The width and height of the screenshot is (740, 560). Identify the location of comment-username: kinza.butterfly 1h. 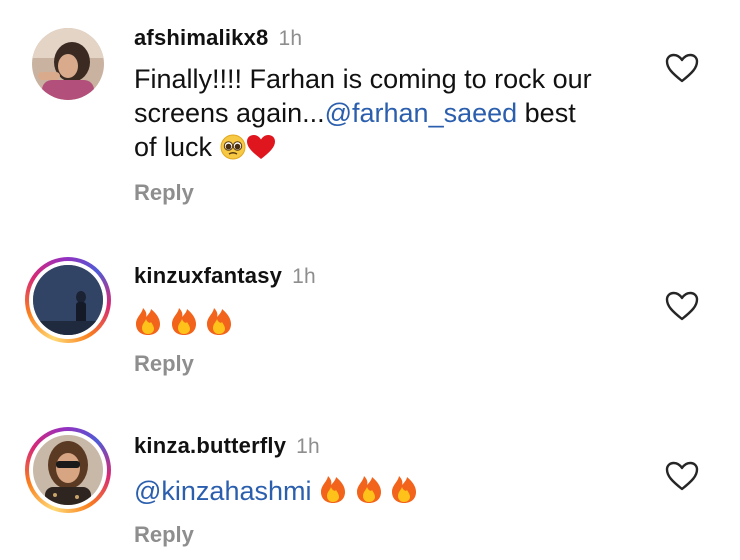
(227, 446).